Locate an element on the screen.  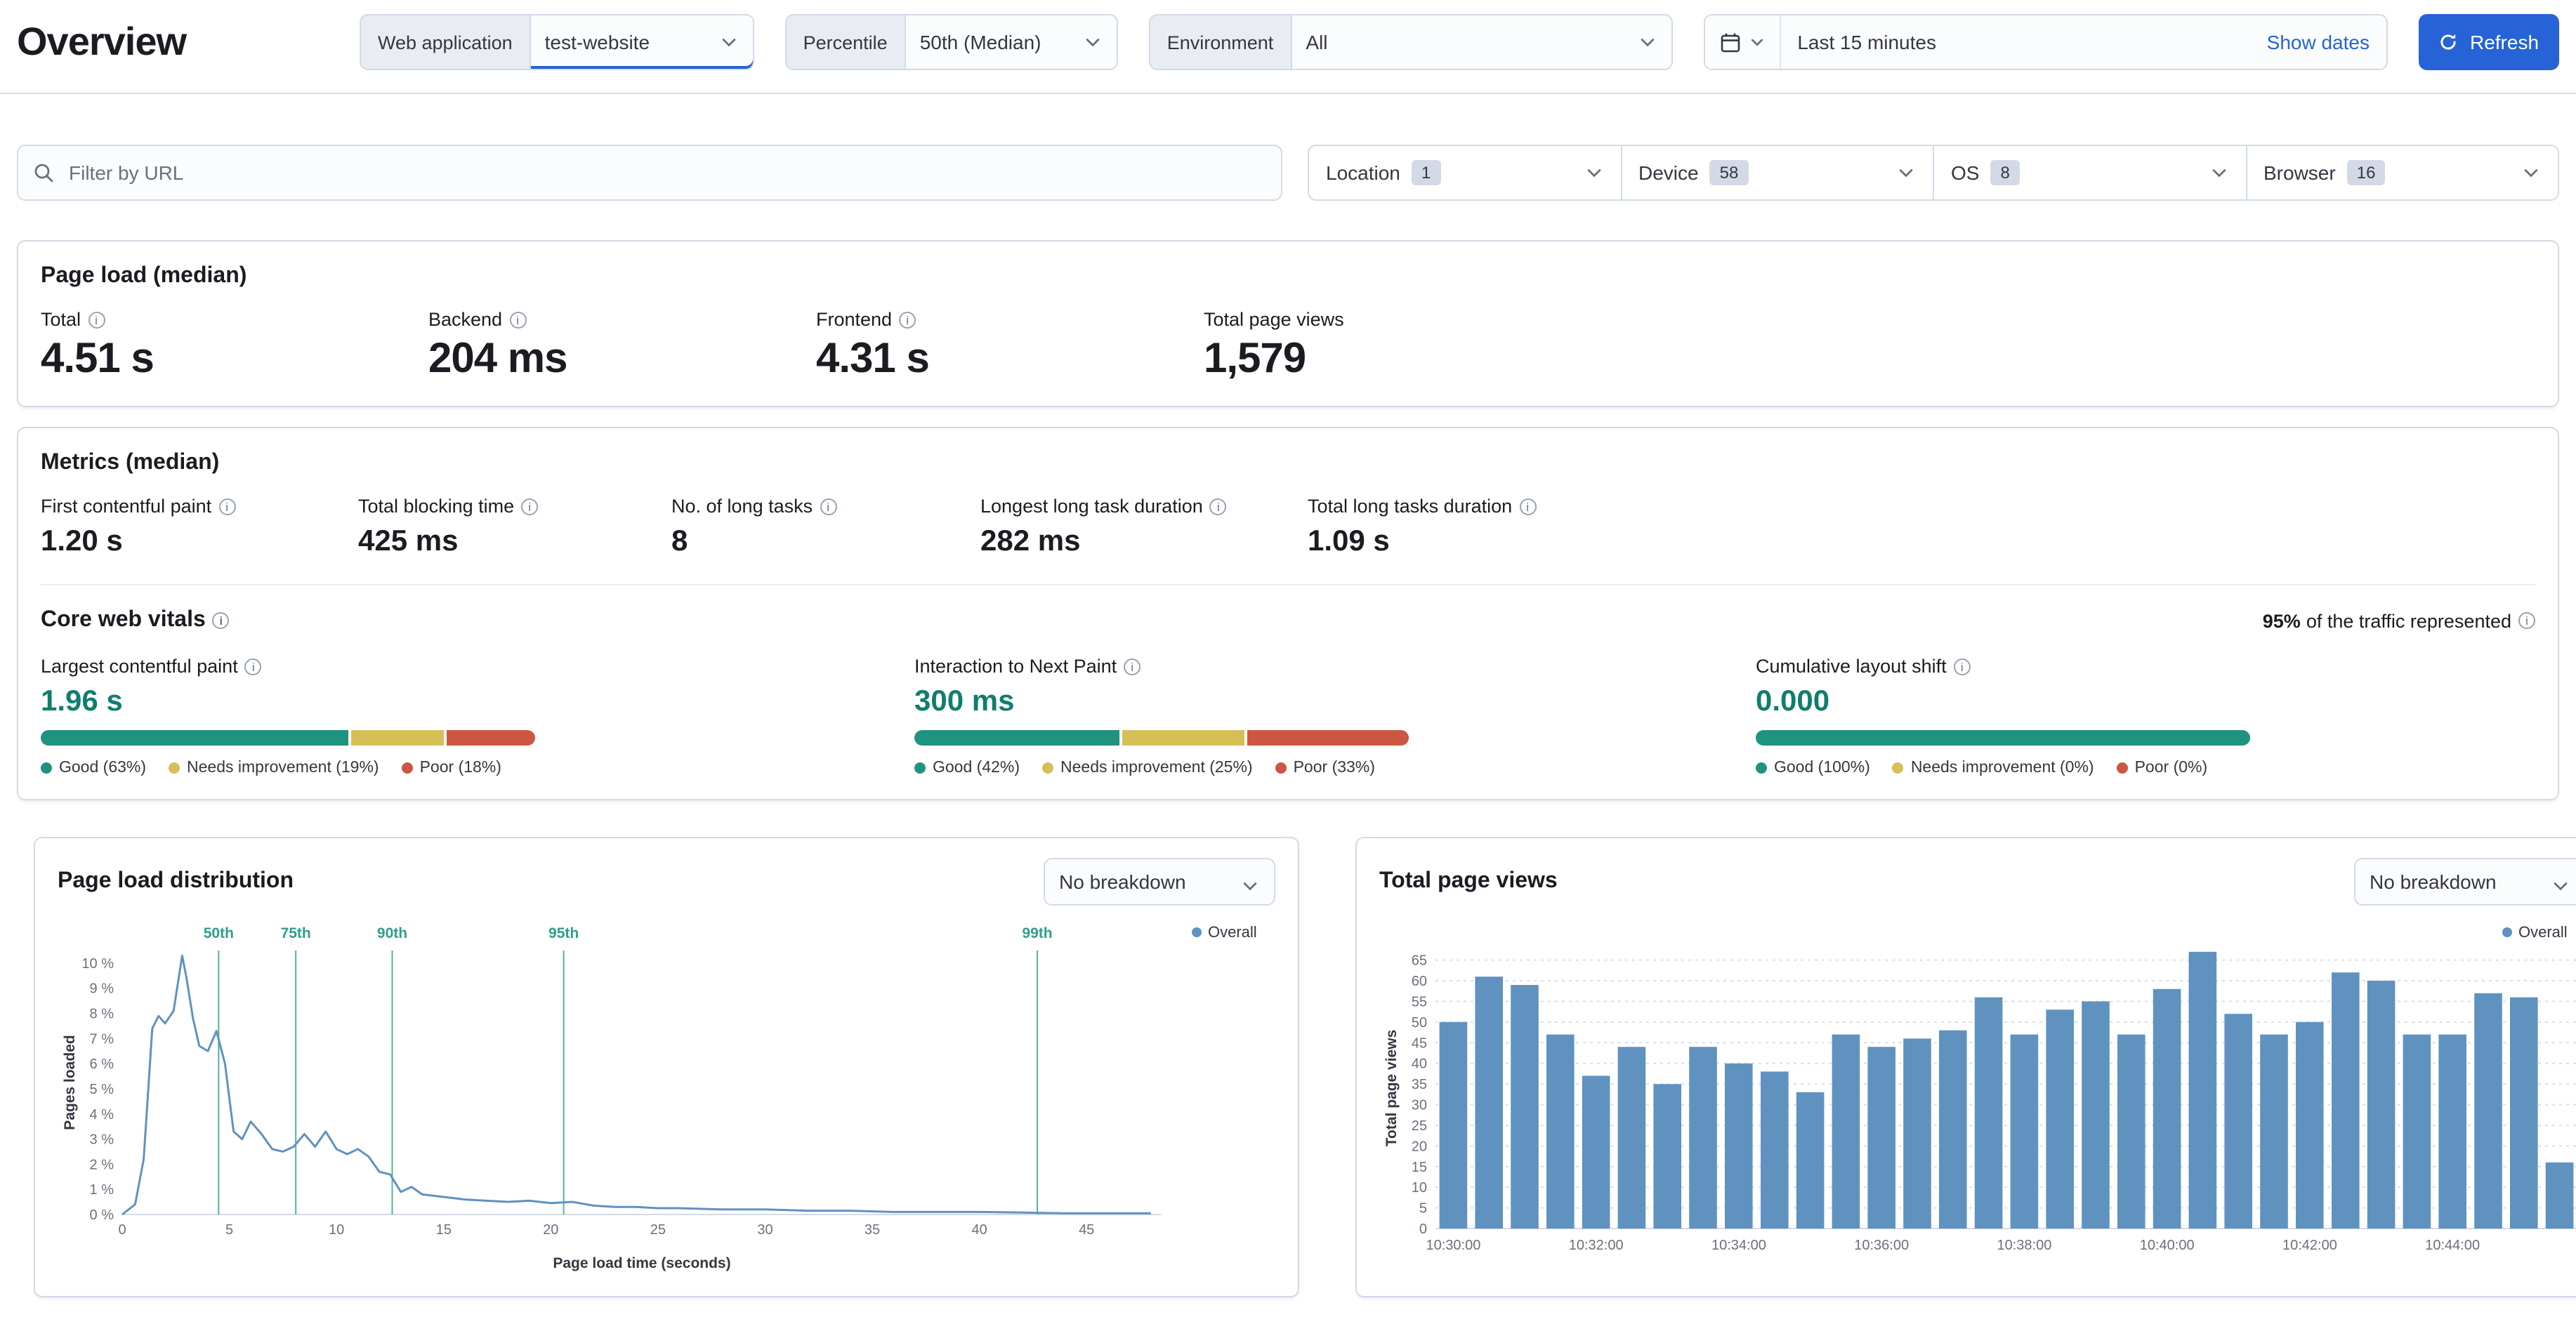
svg-text: 60 is located at coordinates (1419, 981).